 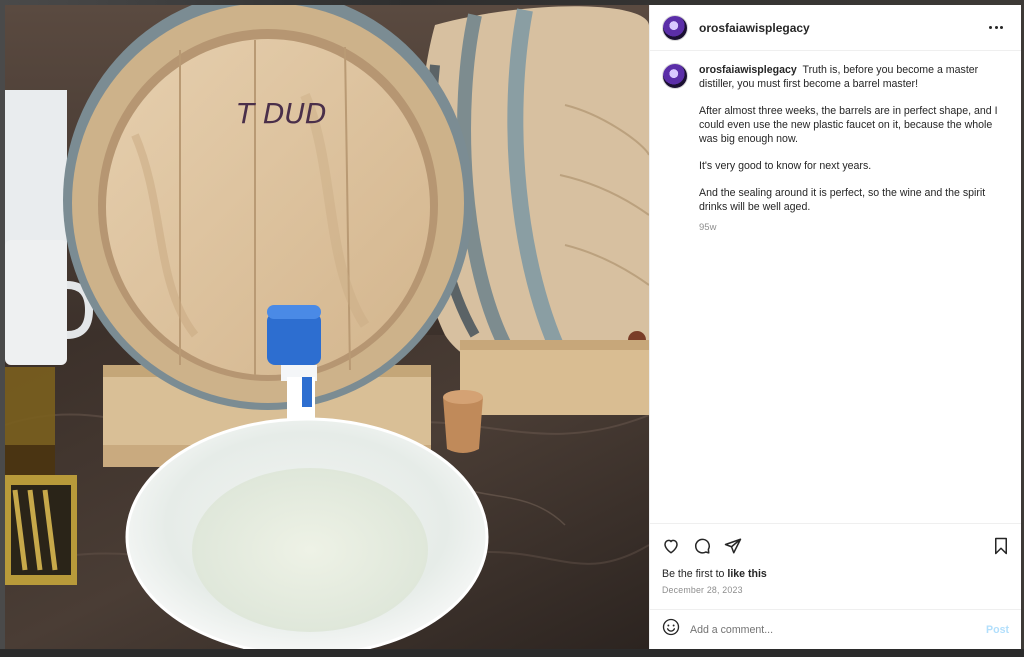 What do you see at coordinates (282, 113) in the screenshot?
I see `barrel-marking-text: T DUD` at bounding box center [282, 113].